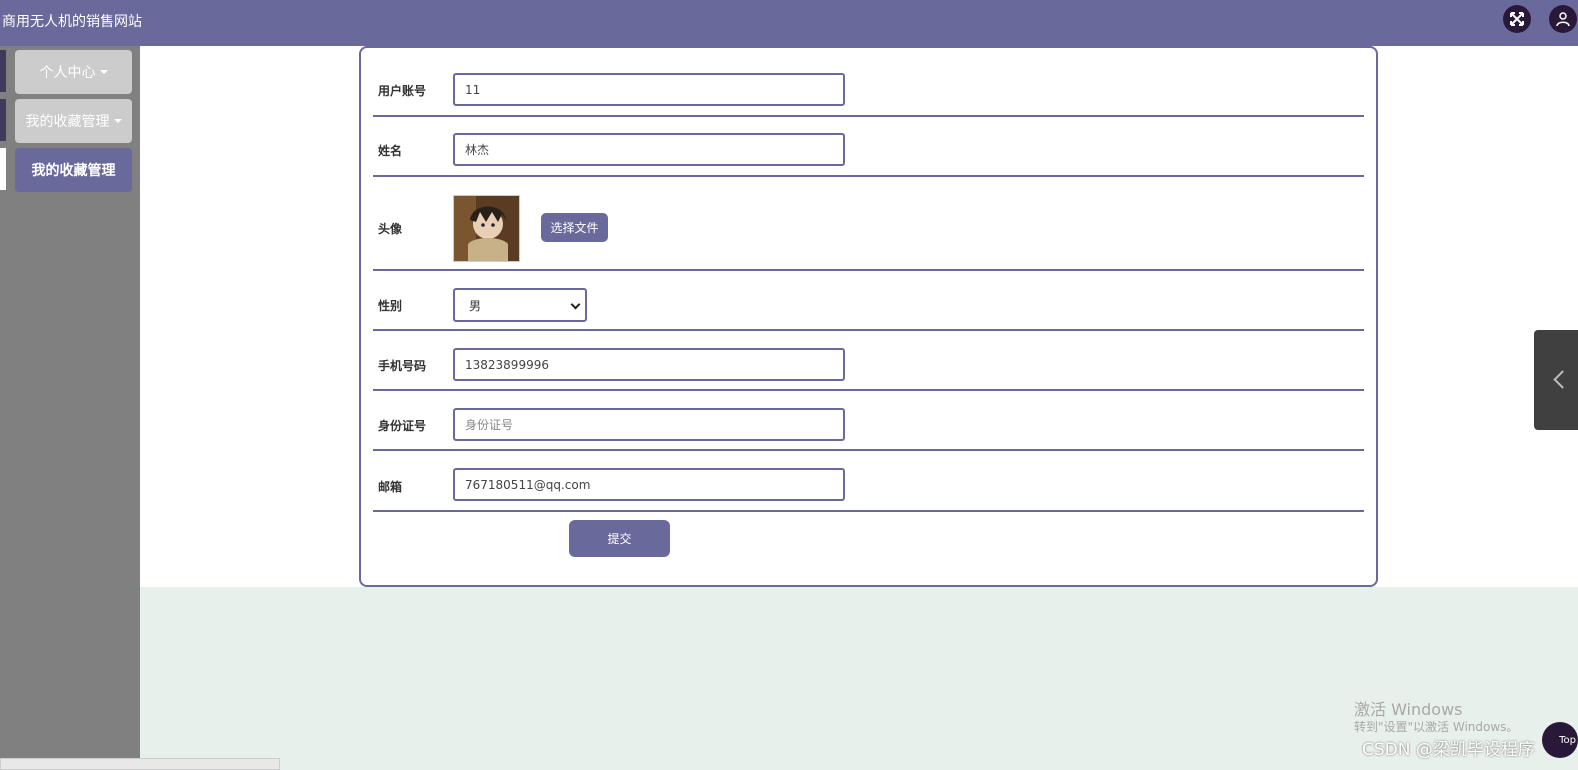 Image resolution: width=1578 pixels, height=770 pixels. Describe the element at coordinates (520, 305) in the screenshot. I see `gender-select: 男` at that location.